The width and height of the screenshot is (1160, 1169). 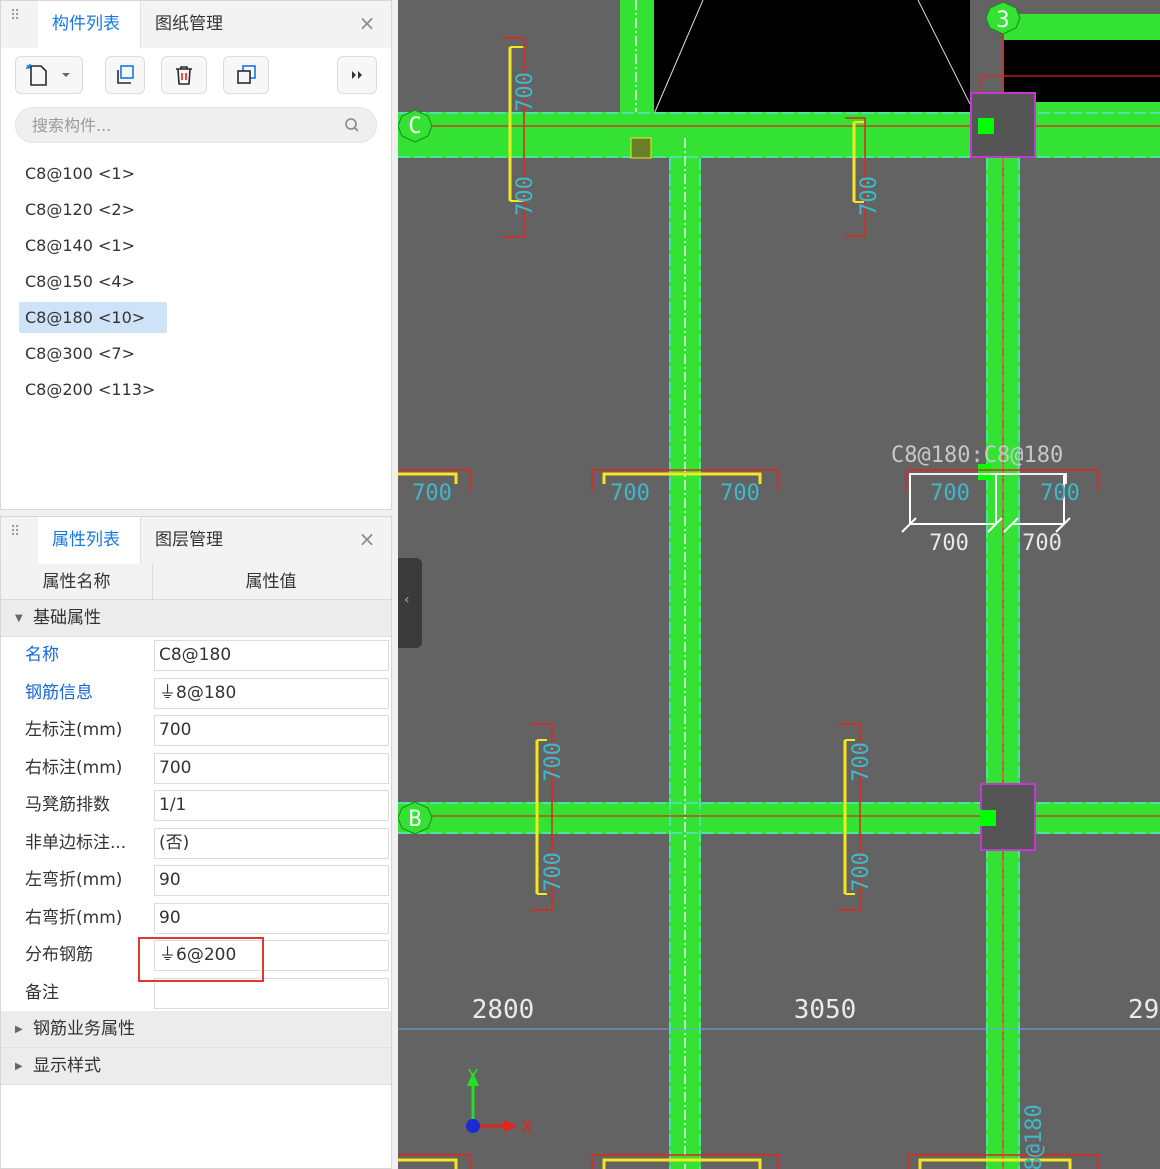 I want to click on axis-label-3: 3, so click(x=1002, y=20).